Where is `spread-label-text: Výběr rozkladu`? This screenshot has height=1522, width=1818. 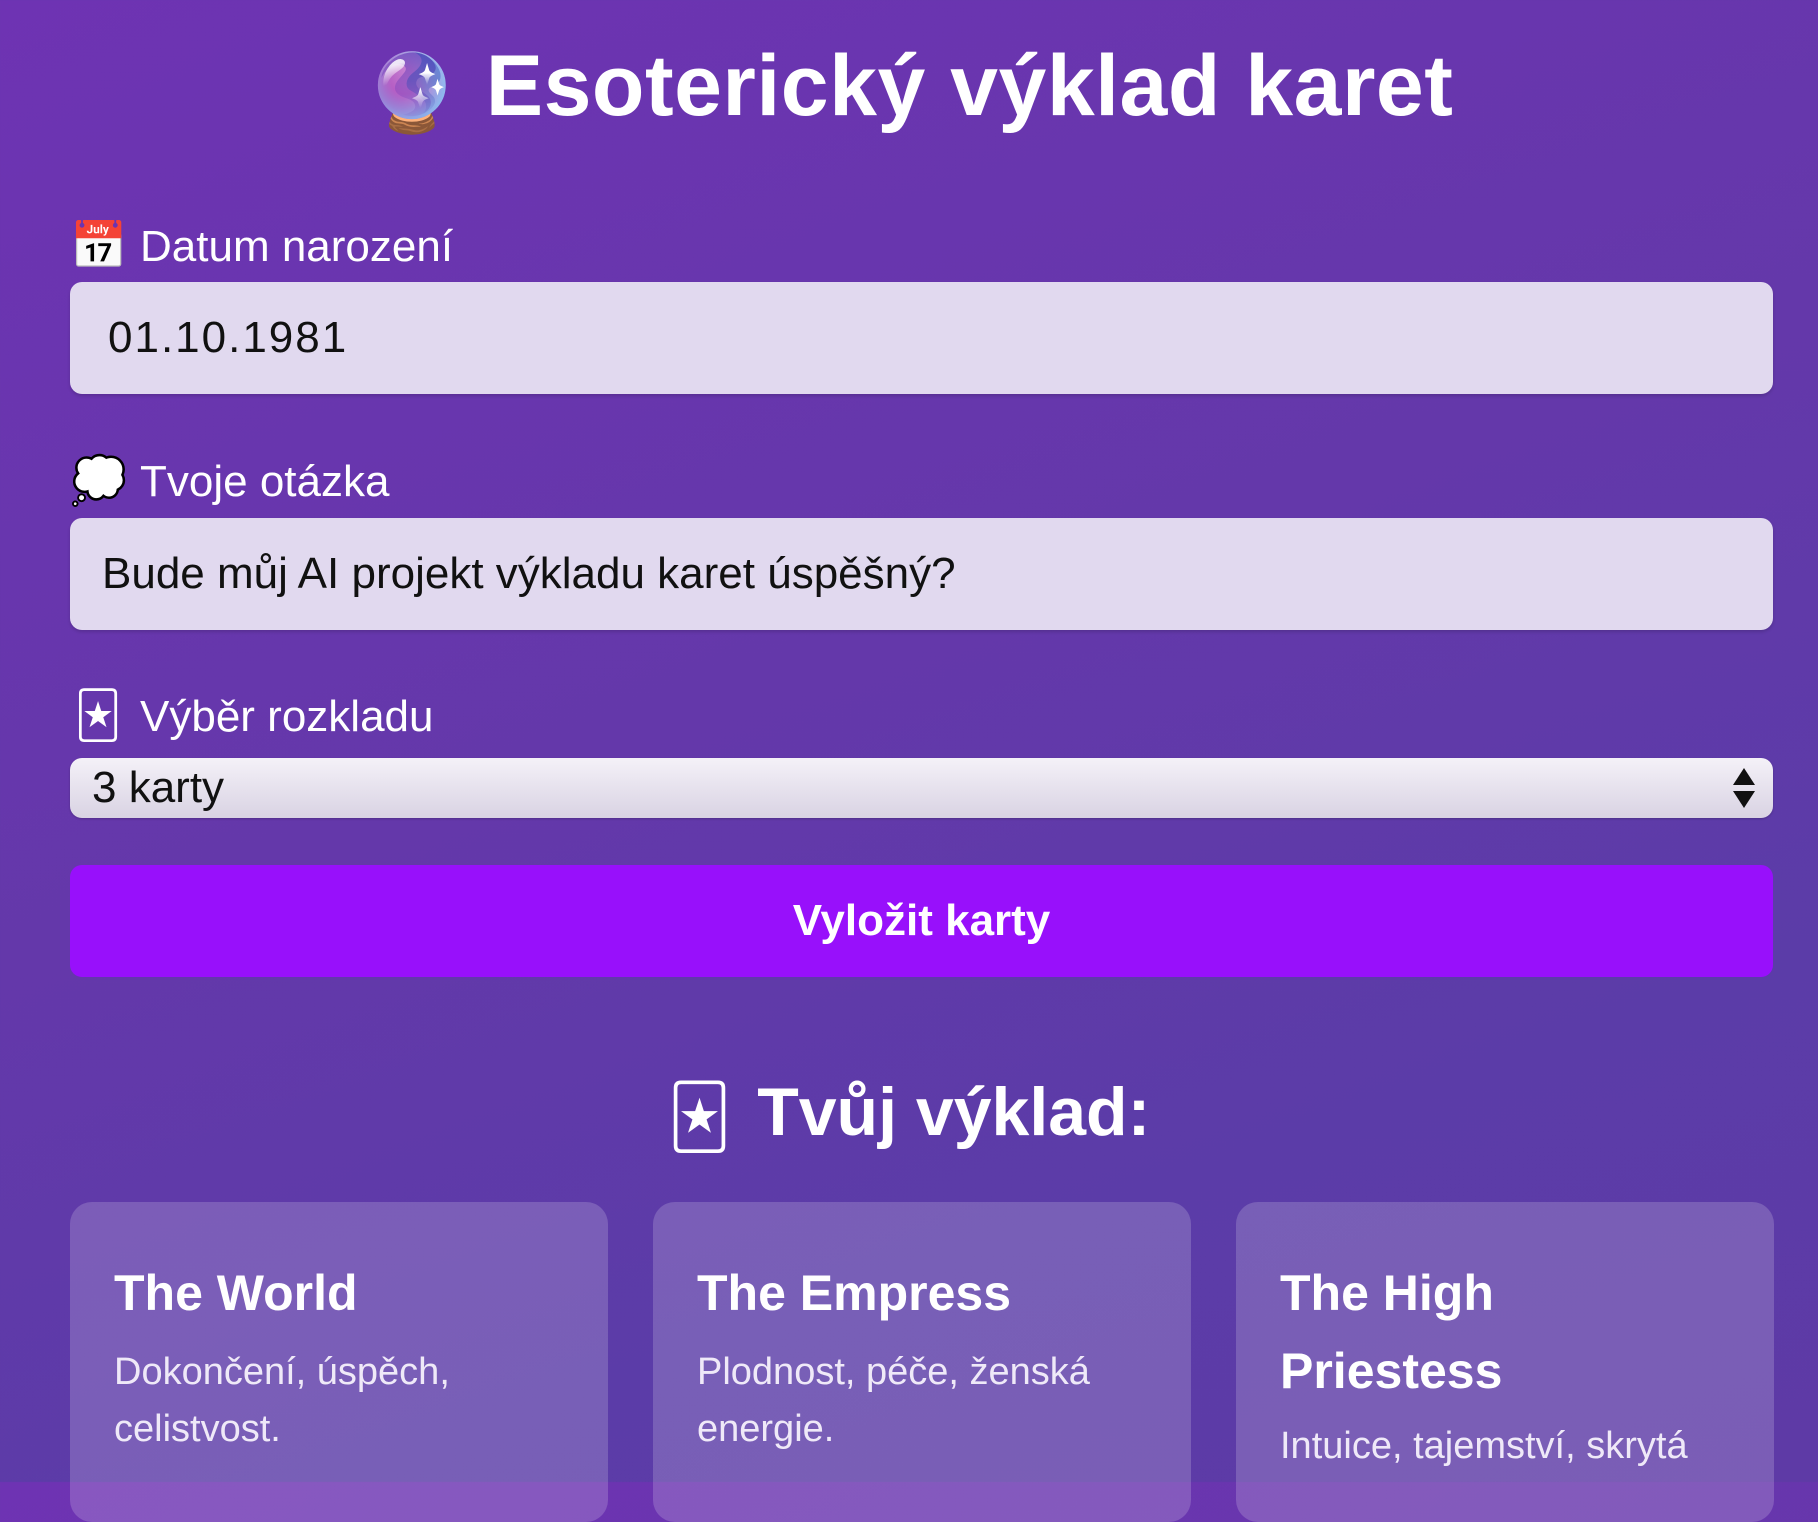 spread-label-text: Výběr rozkladu is located at coordinates (287, 716).